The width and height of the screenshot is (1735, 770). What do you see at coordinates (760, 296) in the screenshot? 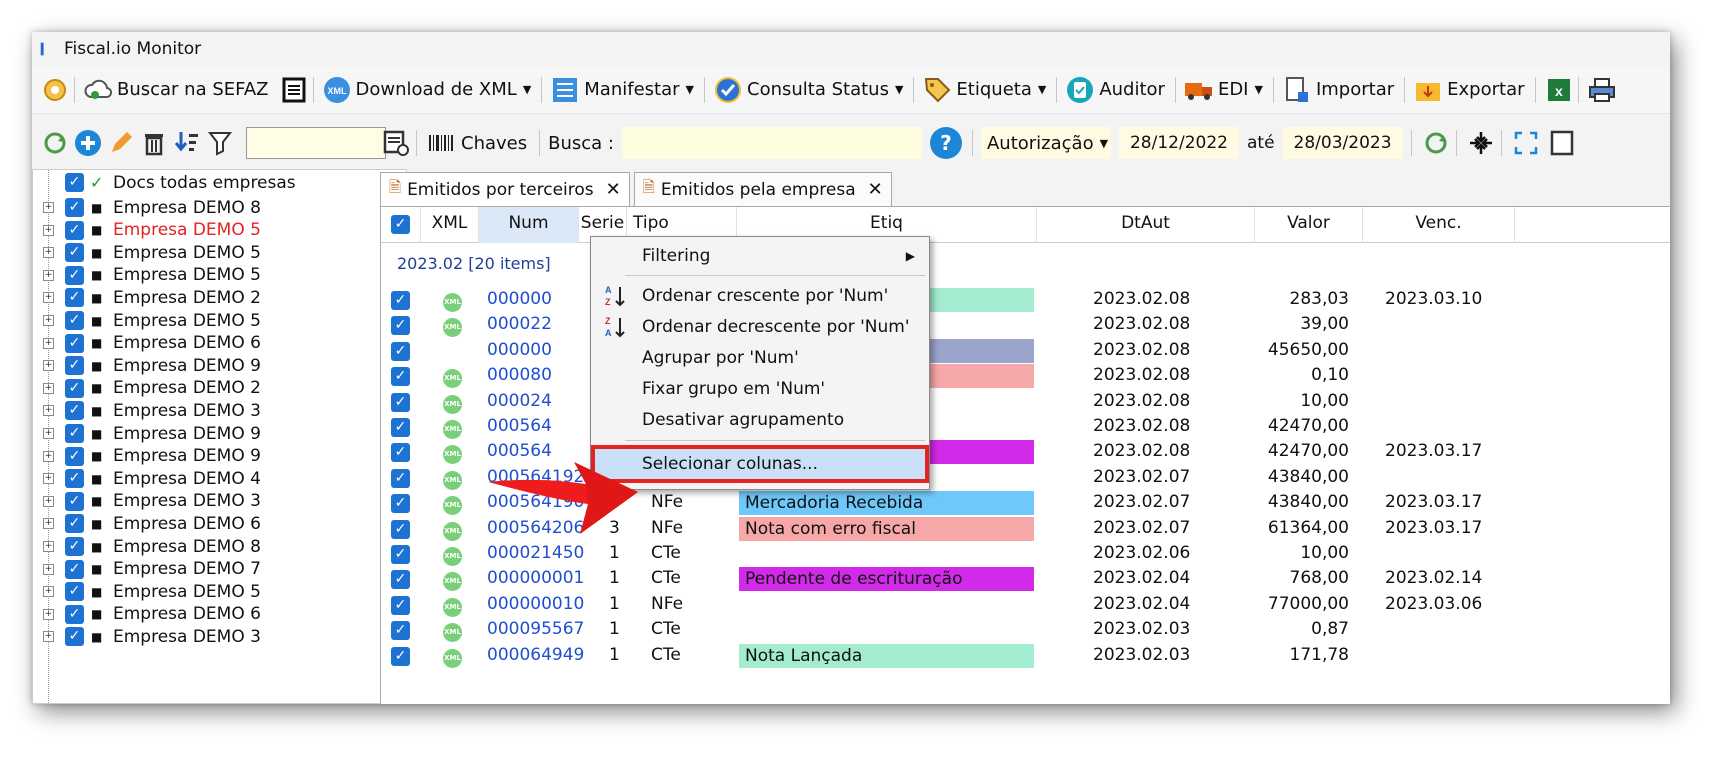
I see `menu-item-sort-asc: AZ Ordenar crescente por 'Num'` at bounding box center [760, 296].